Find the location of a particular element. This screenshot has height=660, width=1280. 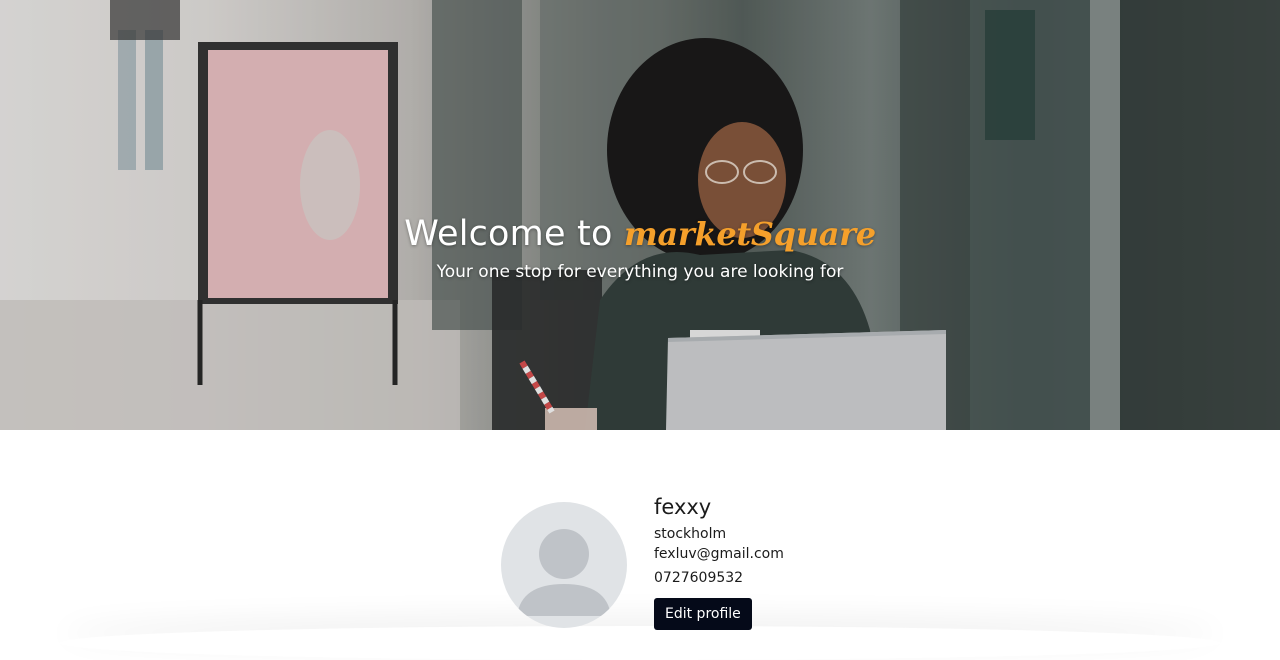

profile-username: fexxy is located at coordinates (683, 507).